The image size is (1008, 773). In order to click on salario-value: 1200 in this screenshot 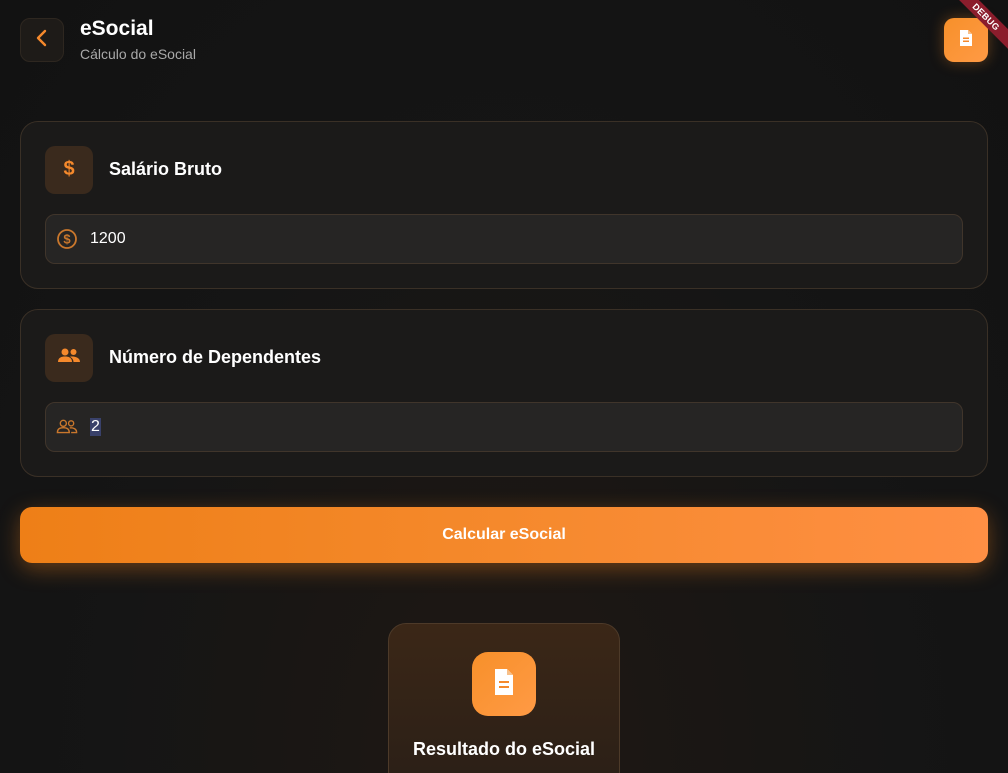, I will do `click(108, 238)`.